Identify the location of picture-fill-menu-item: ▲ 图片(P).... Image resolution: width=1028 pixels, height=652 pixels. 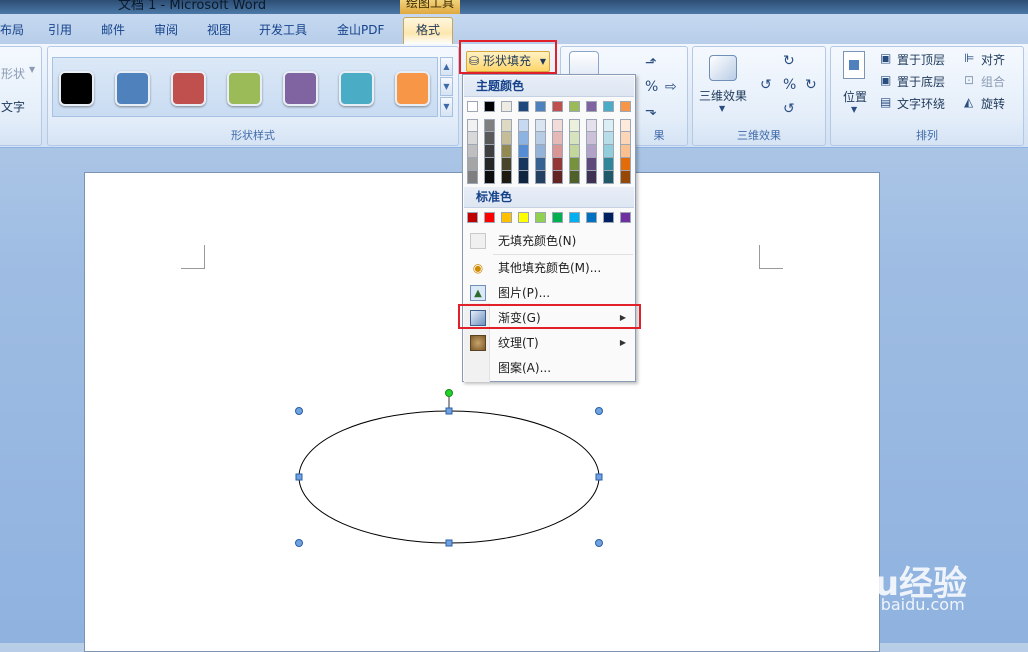
(549, 293).